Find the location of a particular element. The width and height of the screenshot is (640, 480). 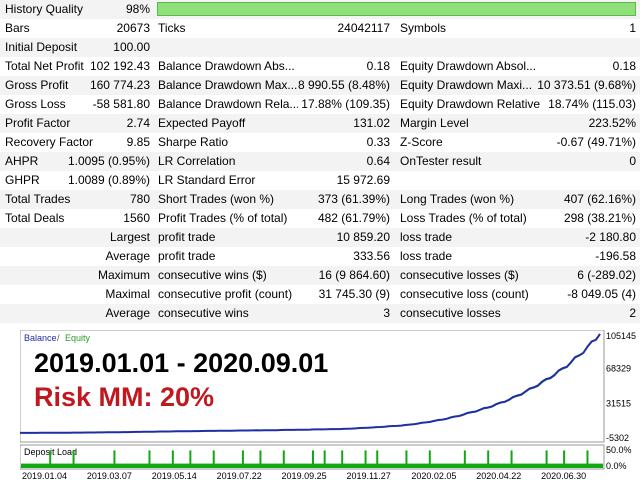

zscore-value: -0.67 (49.71%) is located at coordinates (596, 142).